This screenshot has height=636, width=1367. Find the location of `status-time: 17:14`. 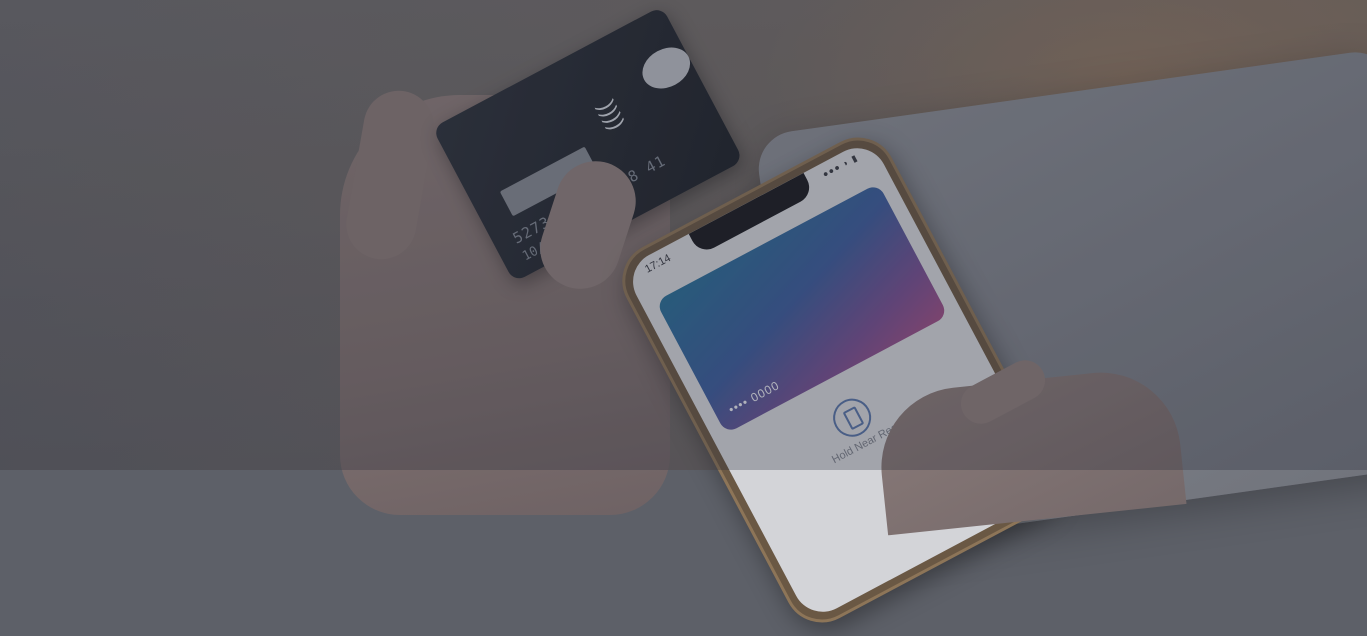

status-time: 17:14 is located at coordinates (657, 264).